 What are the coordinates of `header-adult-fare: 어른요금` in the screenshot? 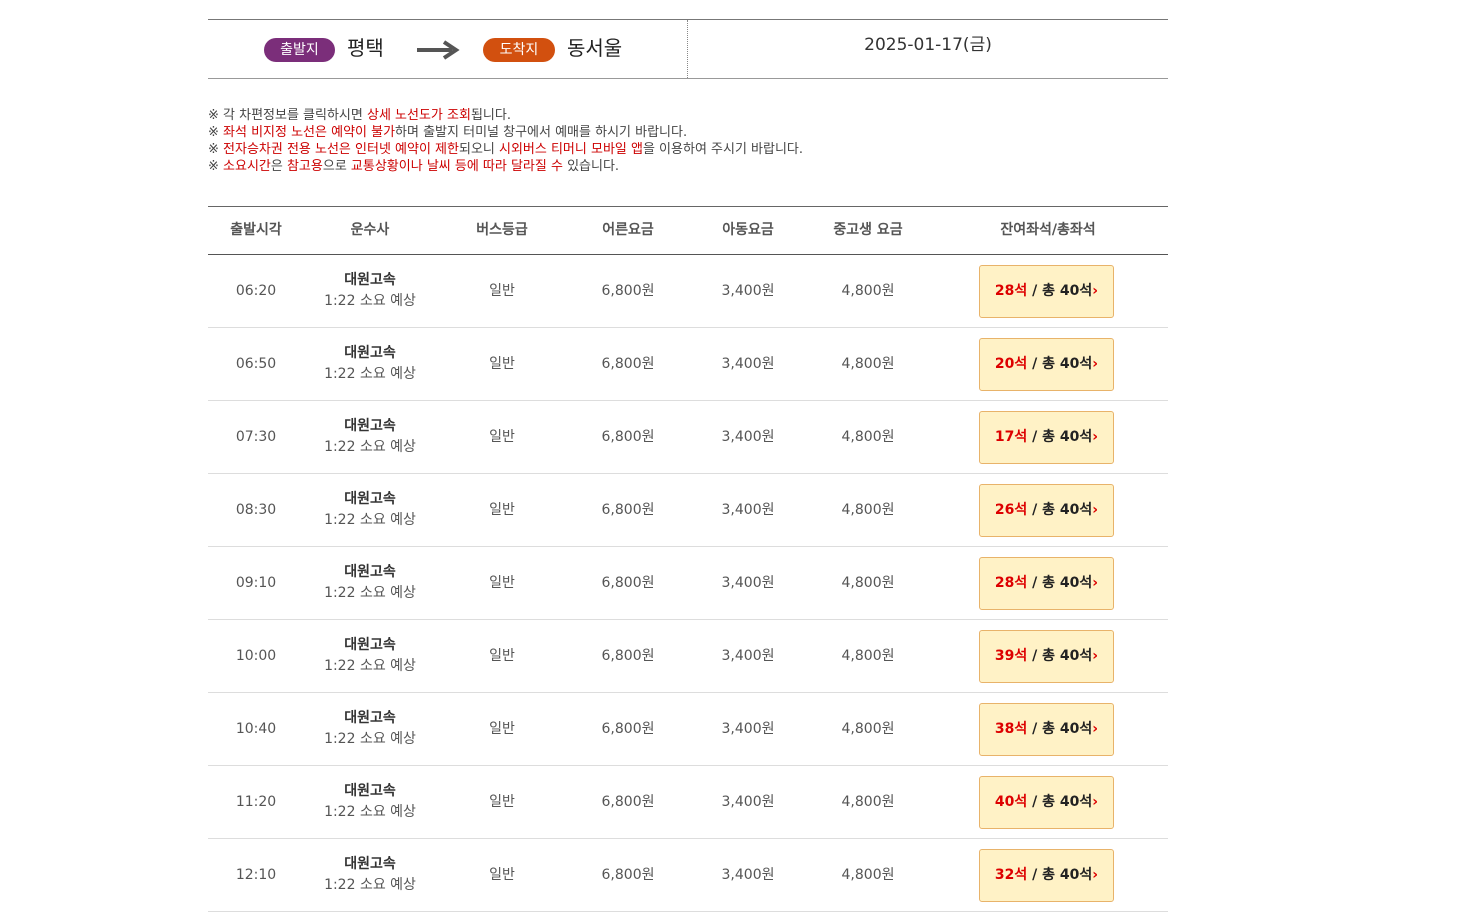 It's located at (628, 230).